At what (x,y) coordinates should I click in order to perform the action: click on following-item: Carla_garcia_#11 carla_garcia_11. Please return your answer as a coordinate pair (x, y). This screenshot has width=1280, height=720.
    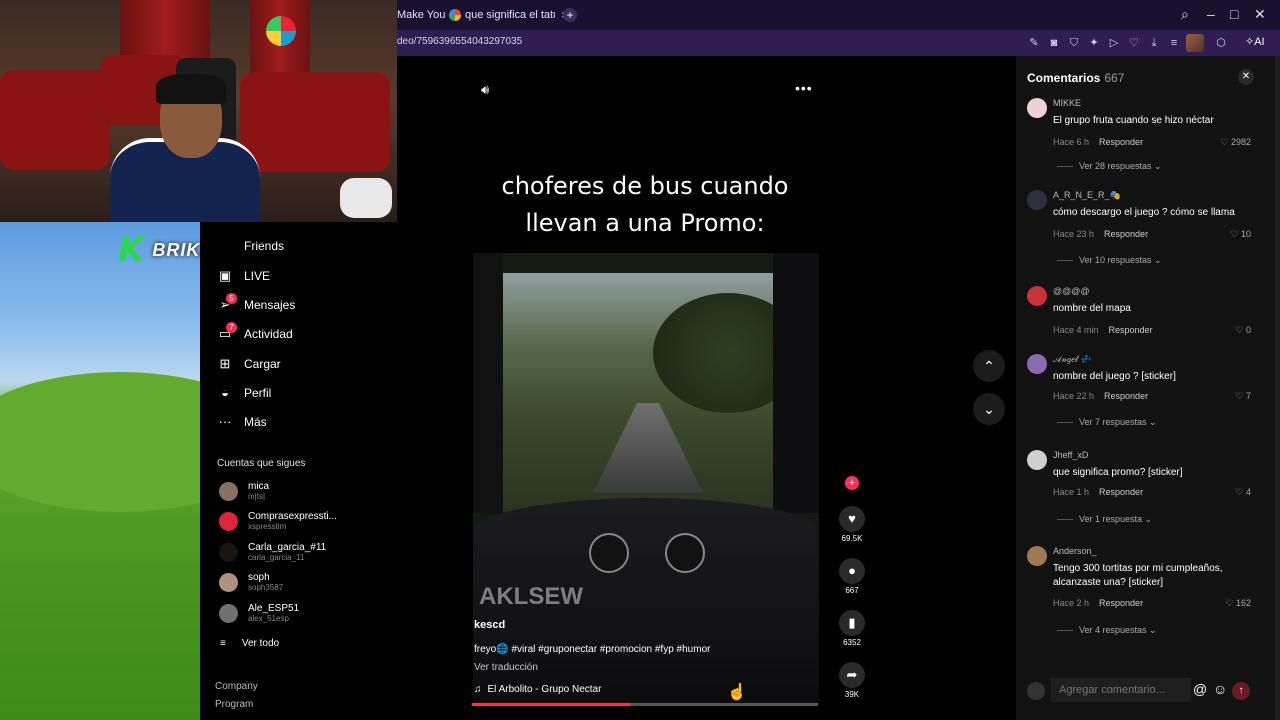
    Looking at the image, I should click on (272, 552).